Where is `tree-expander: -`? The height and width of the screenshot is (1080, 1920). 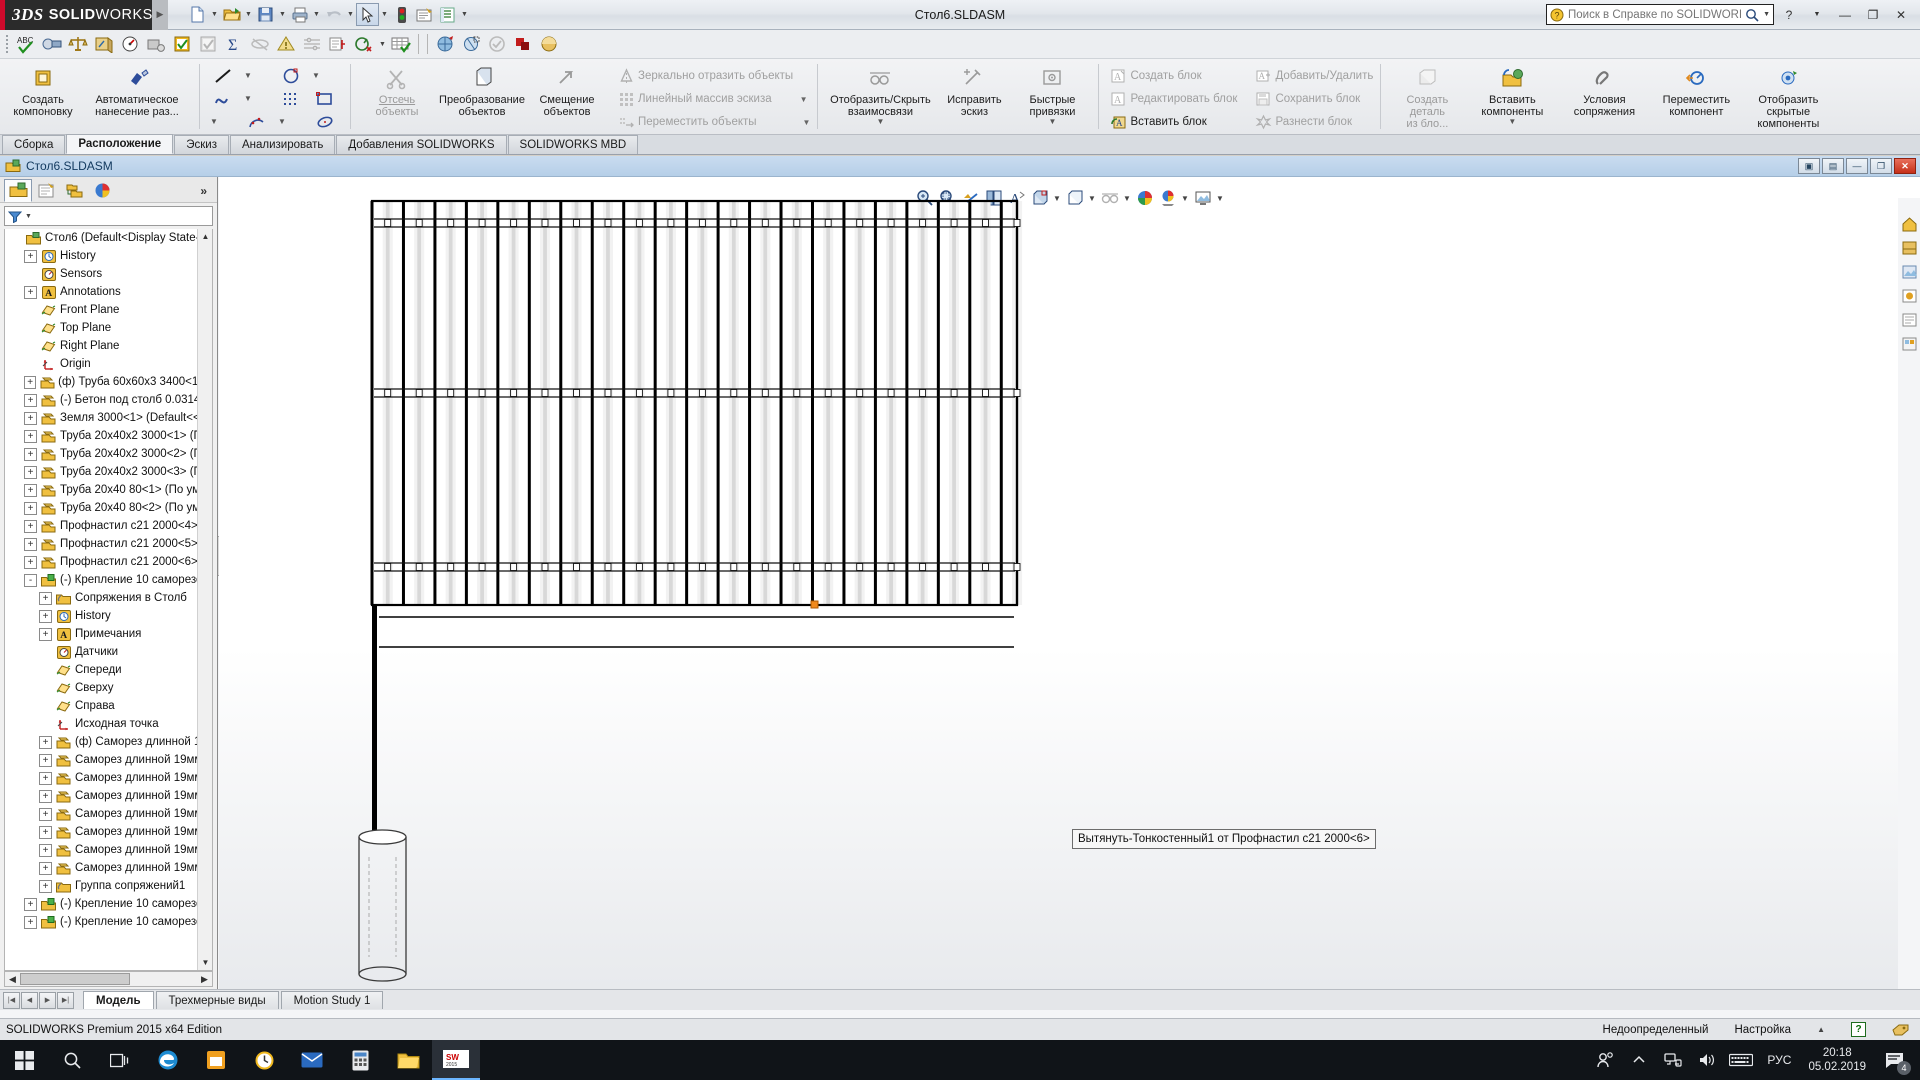 tree-expander: - is located at coordinates (30, 580).